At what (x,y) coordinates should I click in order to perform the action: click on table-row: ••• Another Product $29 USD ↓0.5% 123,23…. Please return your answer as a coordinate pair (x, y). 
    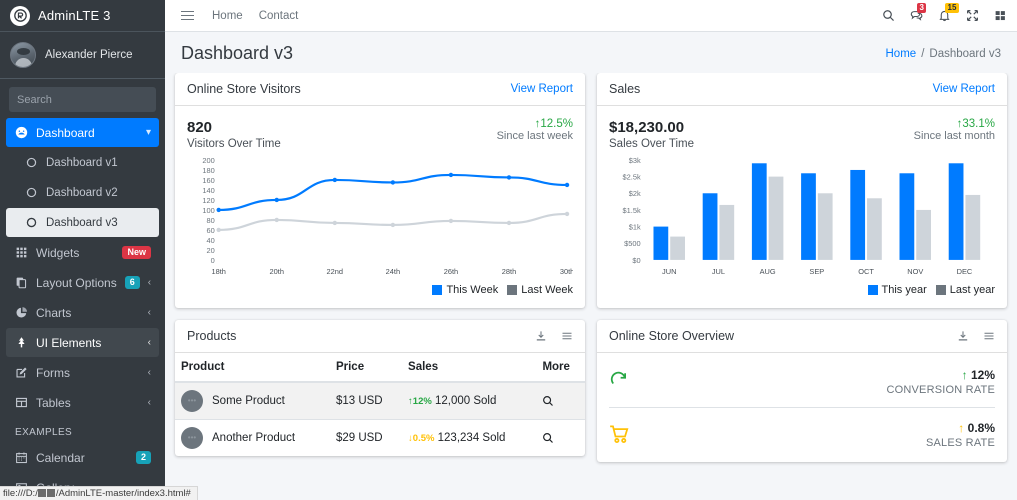
    Looking at the image, I should click on (380, 437).